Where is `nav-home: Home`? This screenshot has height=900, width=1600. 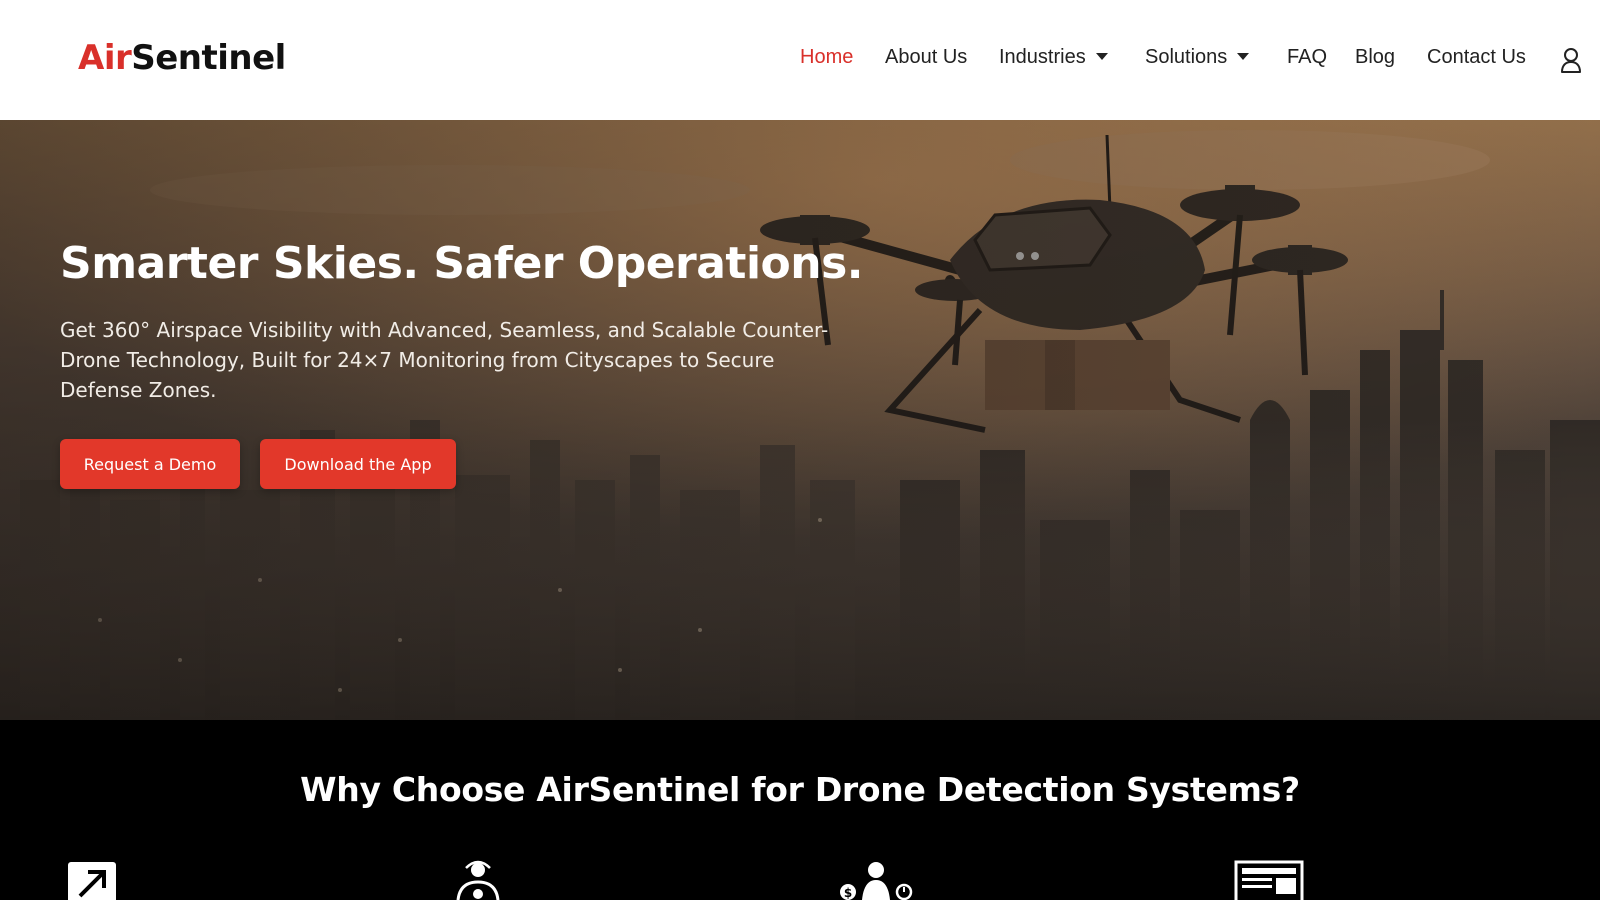
nav-home: Home is located at coordinates (826, 57).